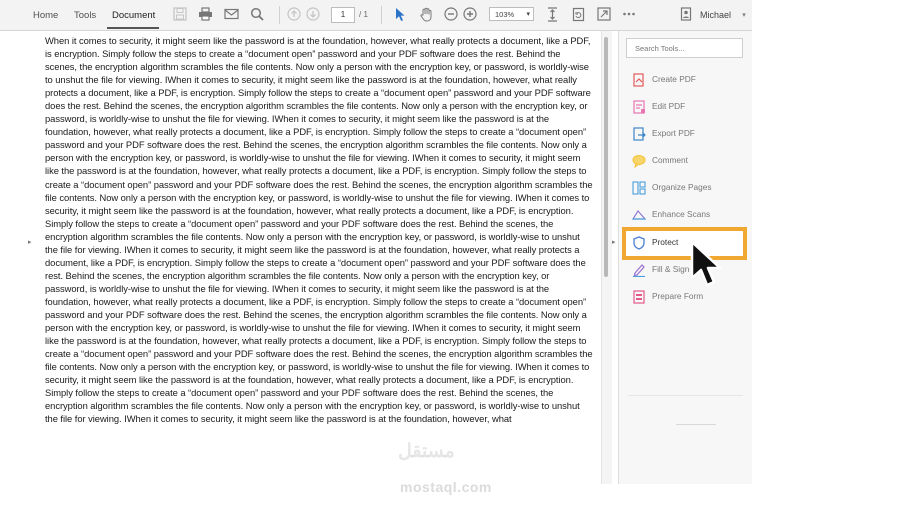  Describe the element at coordinates (554, 15) in the screenshot. I see `fit-page-icon` at that location.